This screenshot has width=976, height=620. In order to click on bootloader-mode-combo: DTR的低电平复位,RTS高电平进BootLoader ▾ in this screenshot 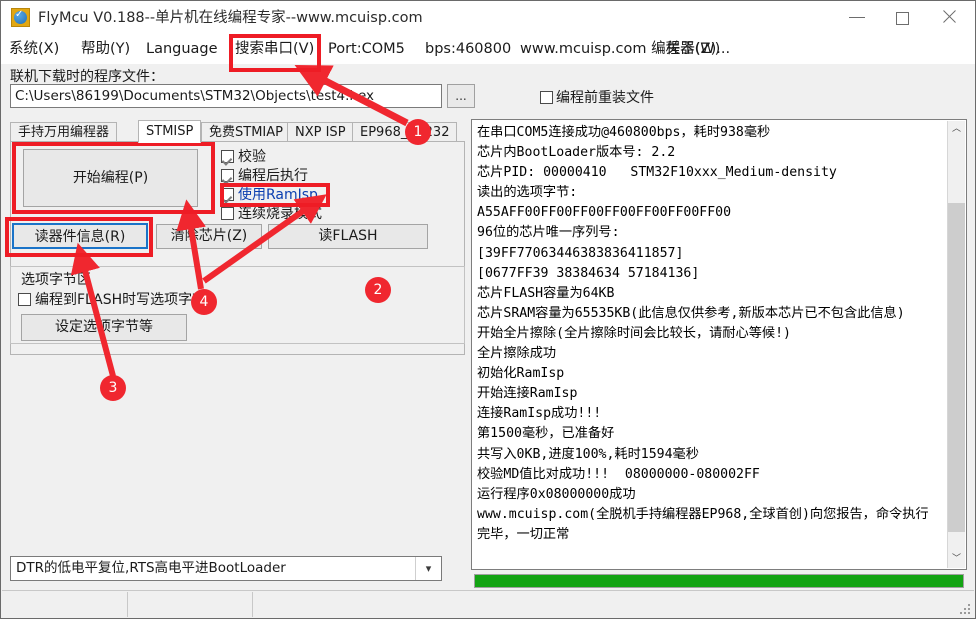, I will do `click(226, 568)`.